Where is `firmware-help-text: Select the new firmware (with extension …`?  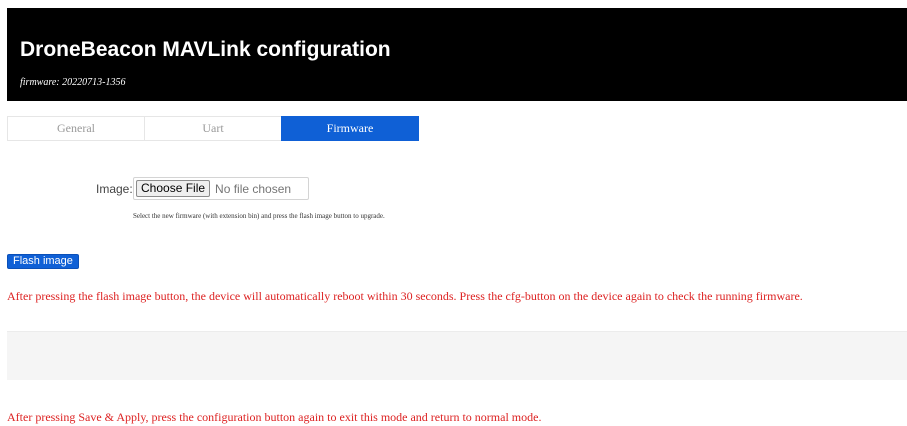
firmware-help-text: Select the new firmware (with extension … is located at coordinates (259, 216).